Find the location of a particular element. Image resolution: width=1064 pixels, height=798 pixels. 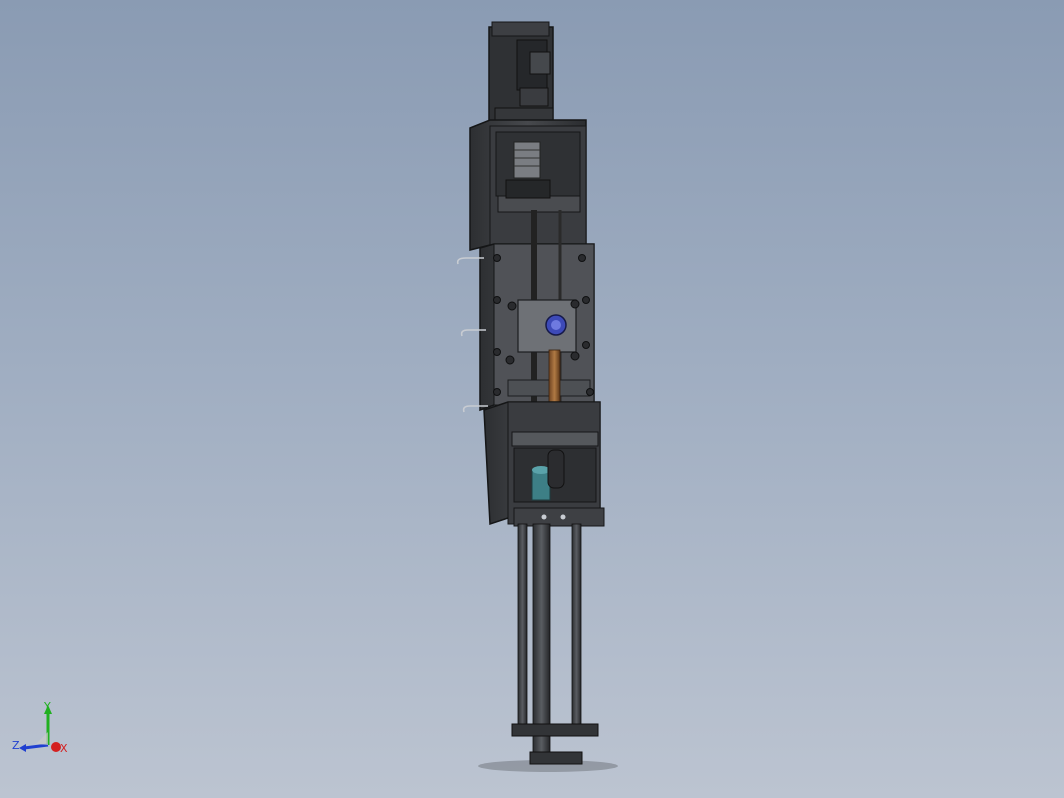

bottom-plate is located at coordinates (559, 517).